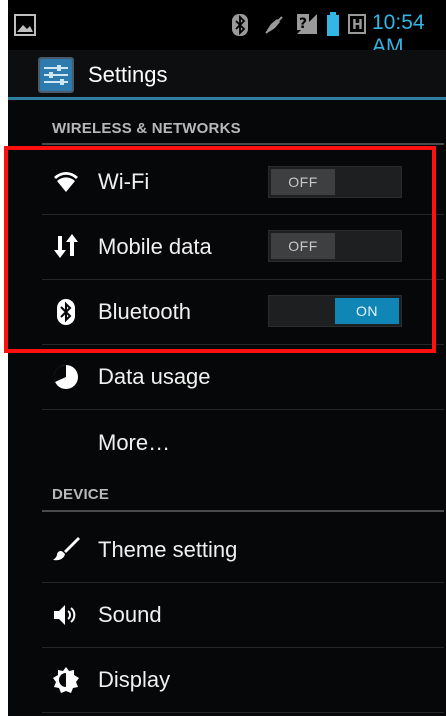 The height and width of the screenshot is (716, 446). I want to click on signal-question-icon: ?, so click(307, 24).